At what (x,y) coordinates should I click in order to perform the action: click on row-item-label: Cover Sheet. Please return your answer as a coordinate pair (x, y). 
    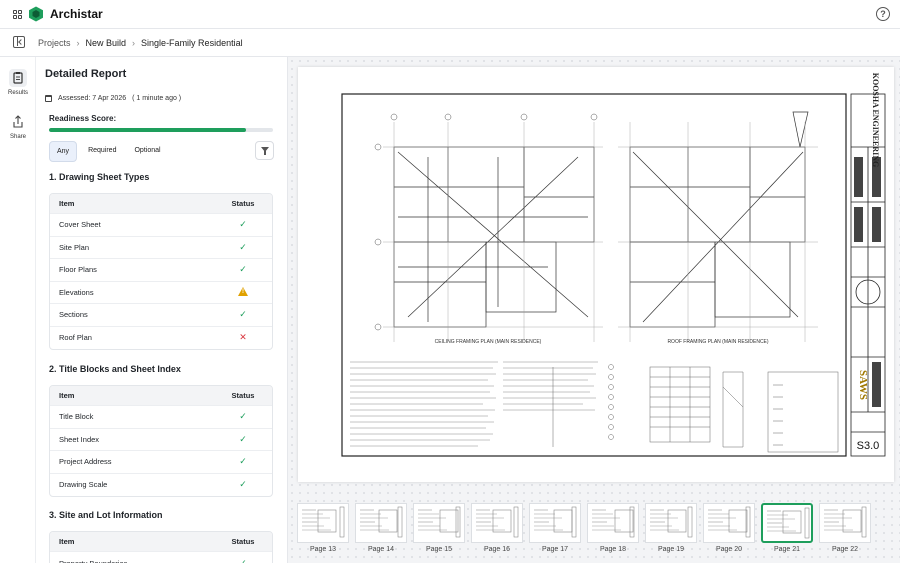
    Looking at the image, I should click on (80, 225).